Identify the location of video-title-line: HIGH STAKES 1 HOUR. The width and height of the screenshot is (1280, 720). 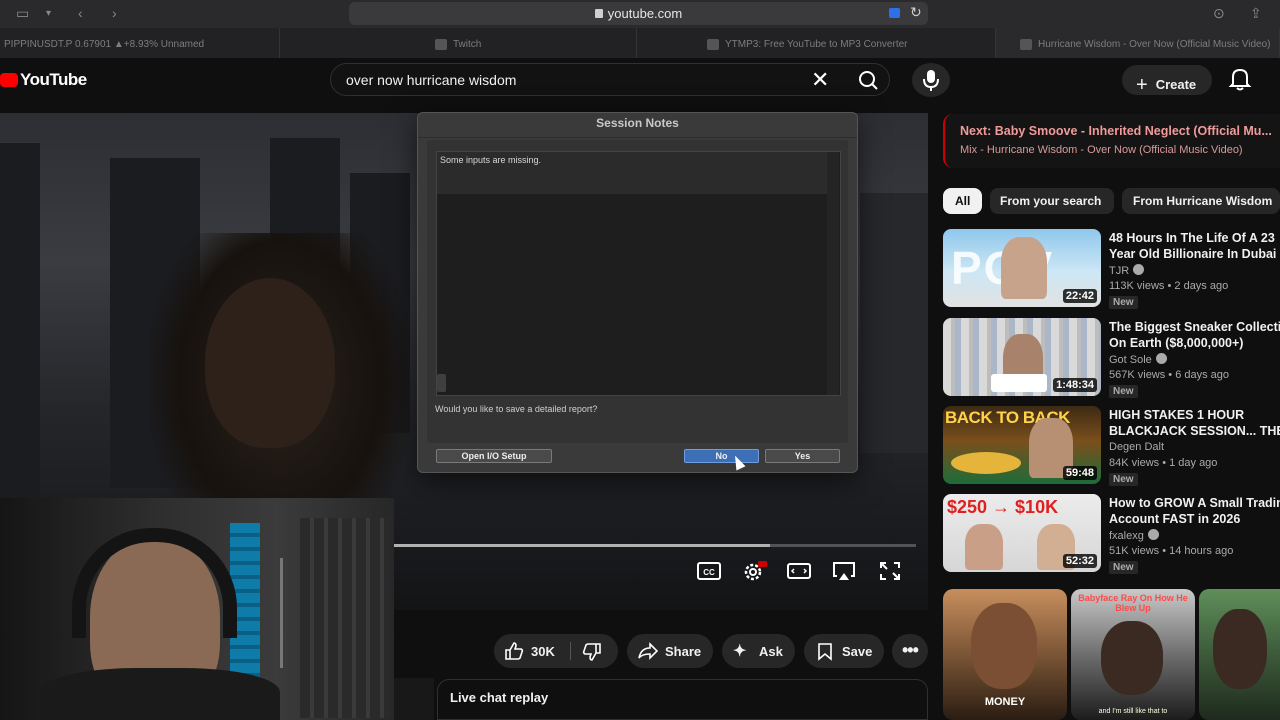
(1177, 415).